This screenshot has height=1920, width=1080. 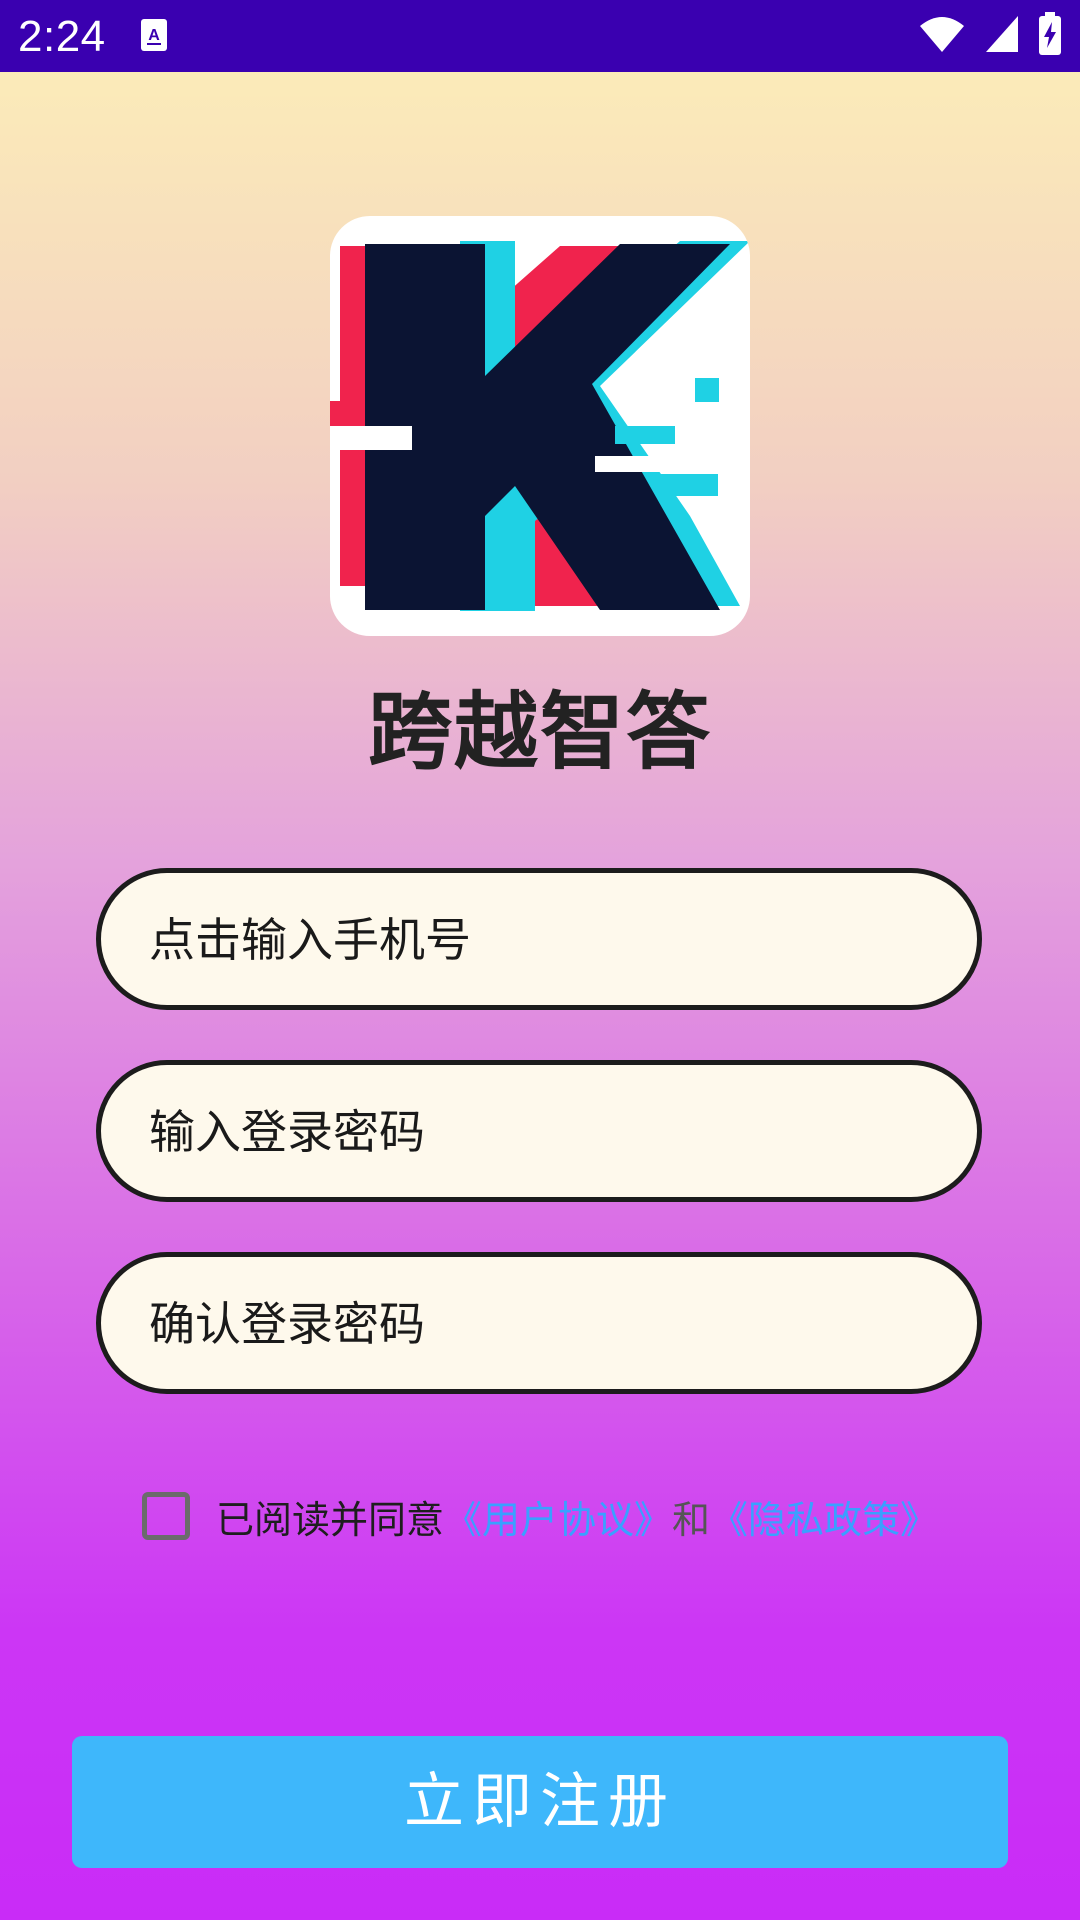 What do you see at coordinates (540, 426) in the screenshot?
I see `k-logo-icon` at bounding box center [540, 426].